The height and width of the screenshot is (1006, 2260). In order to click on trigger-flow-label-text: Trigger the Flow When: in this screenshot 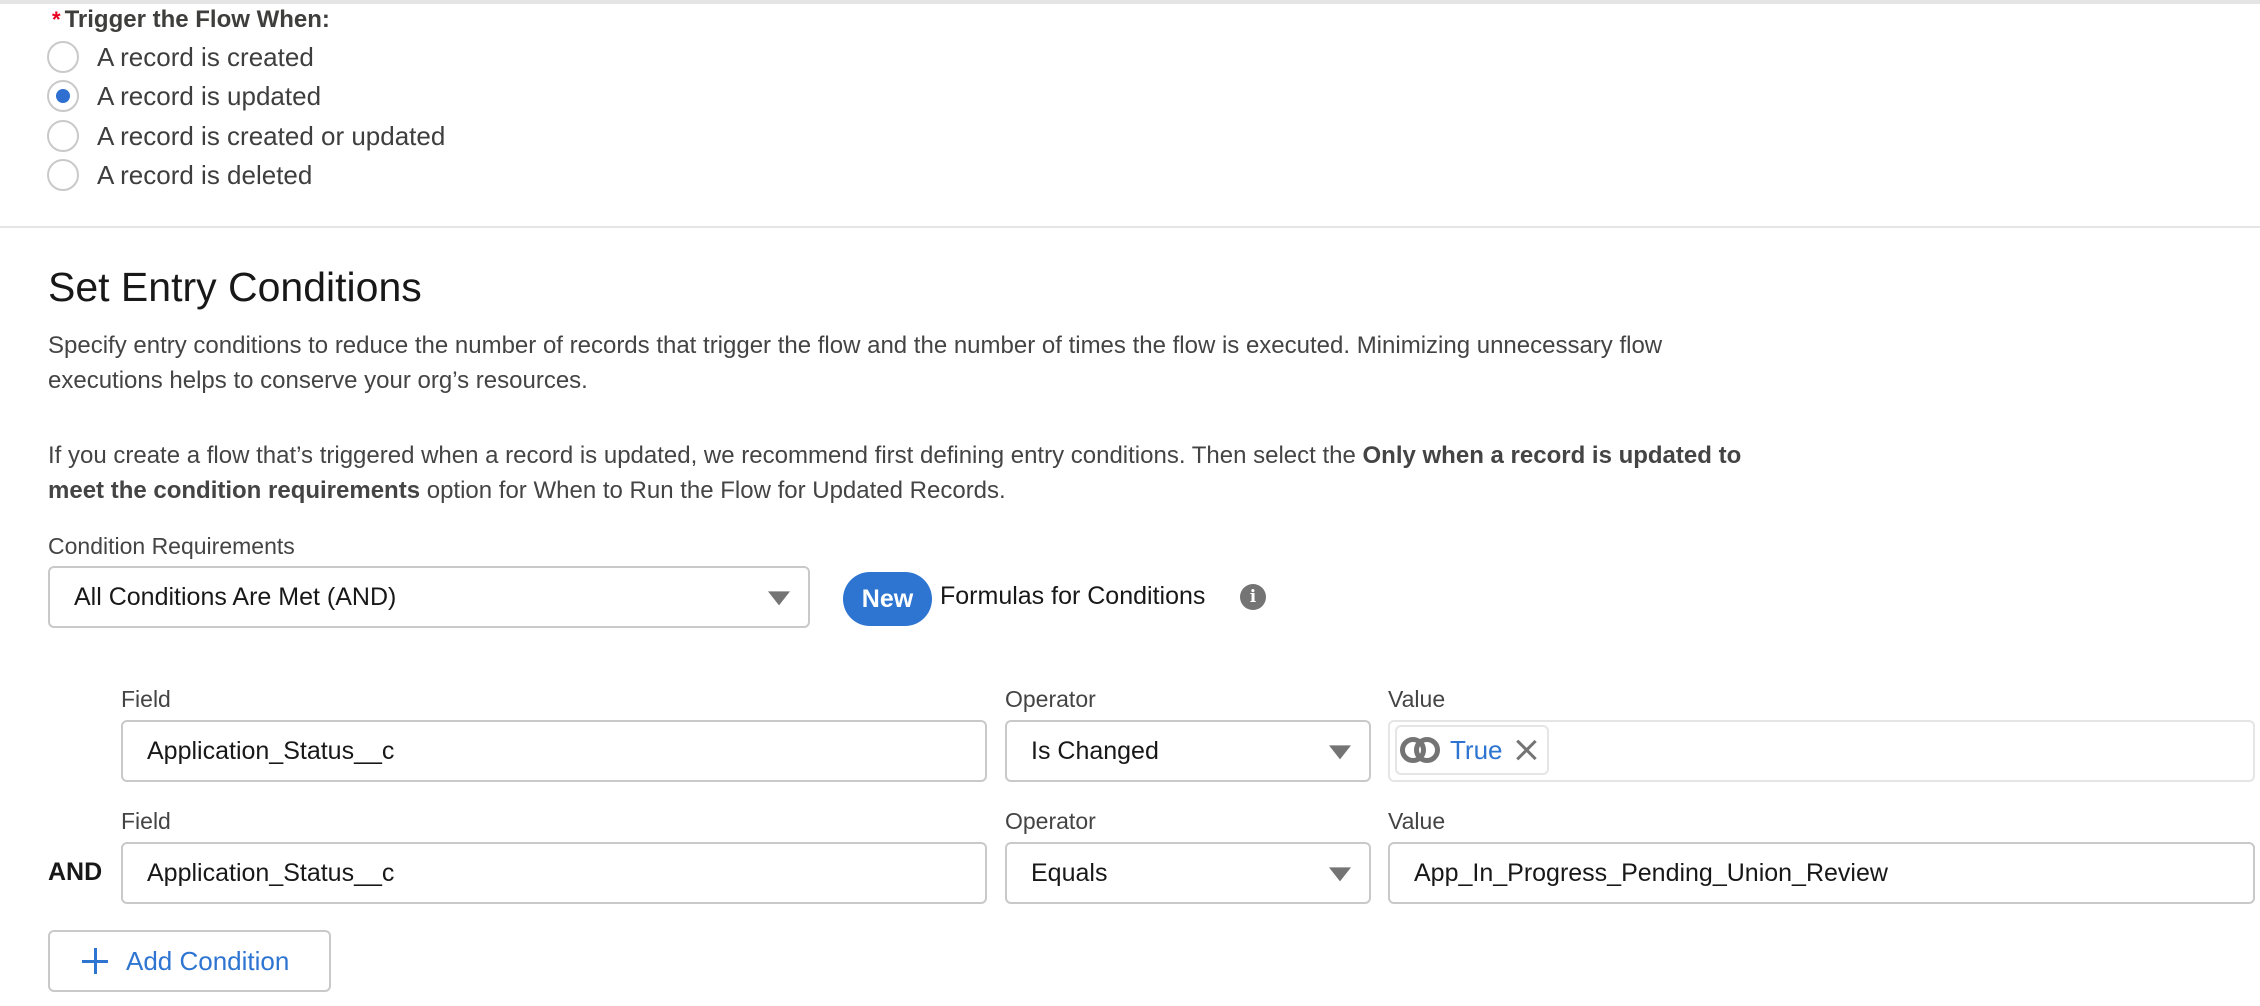, I will do `click(197, 19)`.